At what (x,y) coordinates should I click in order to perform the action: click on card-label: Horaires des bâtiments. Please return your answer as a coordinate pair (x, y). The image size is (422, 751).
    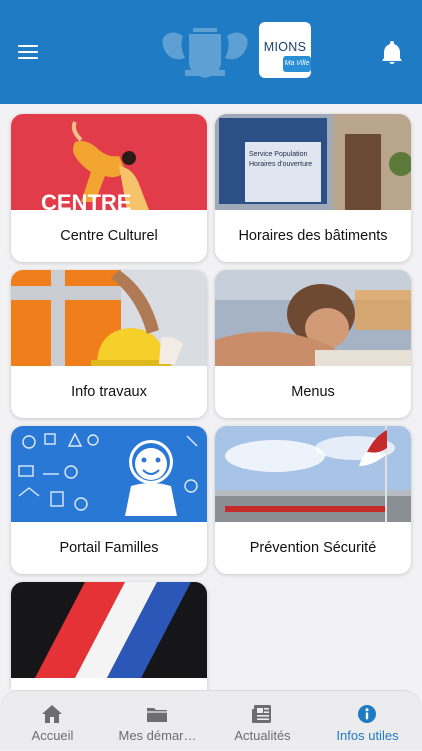
    Looking at the image, I should click on (313, 236).